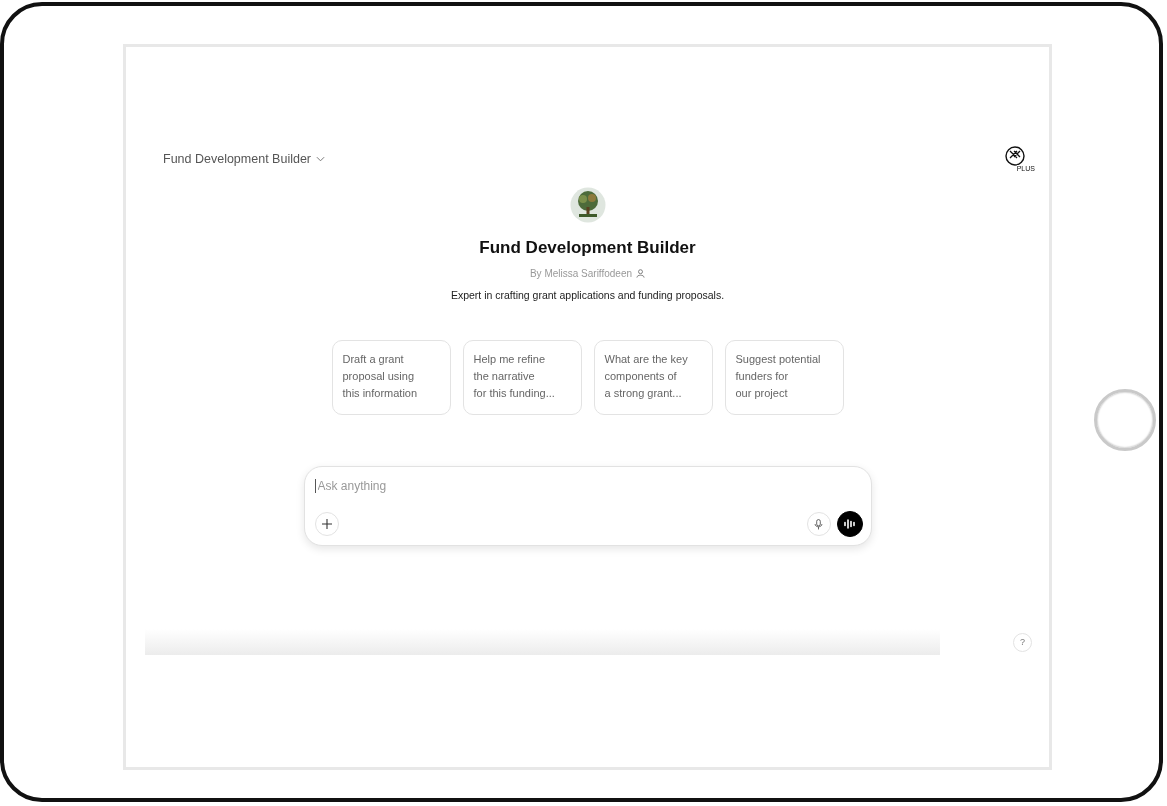  I want to click on person-icon, so click(641, 273).